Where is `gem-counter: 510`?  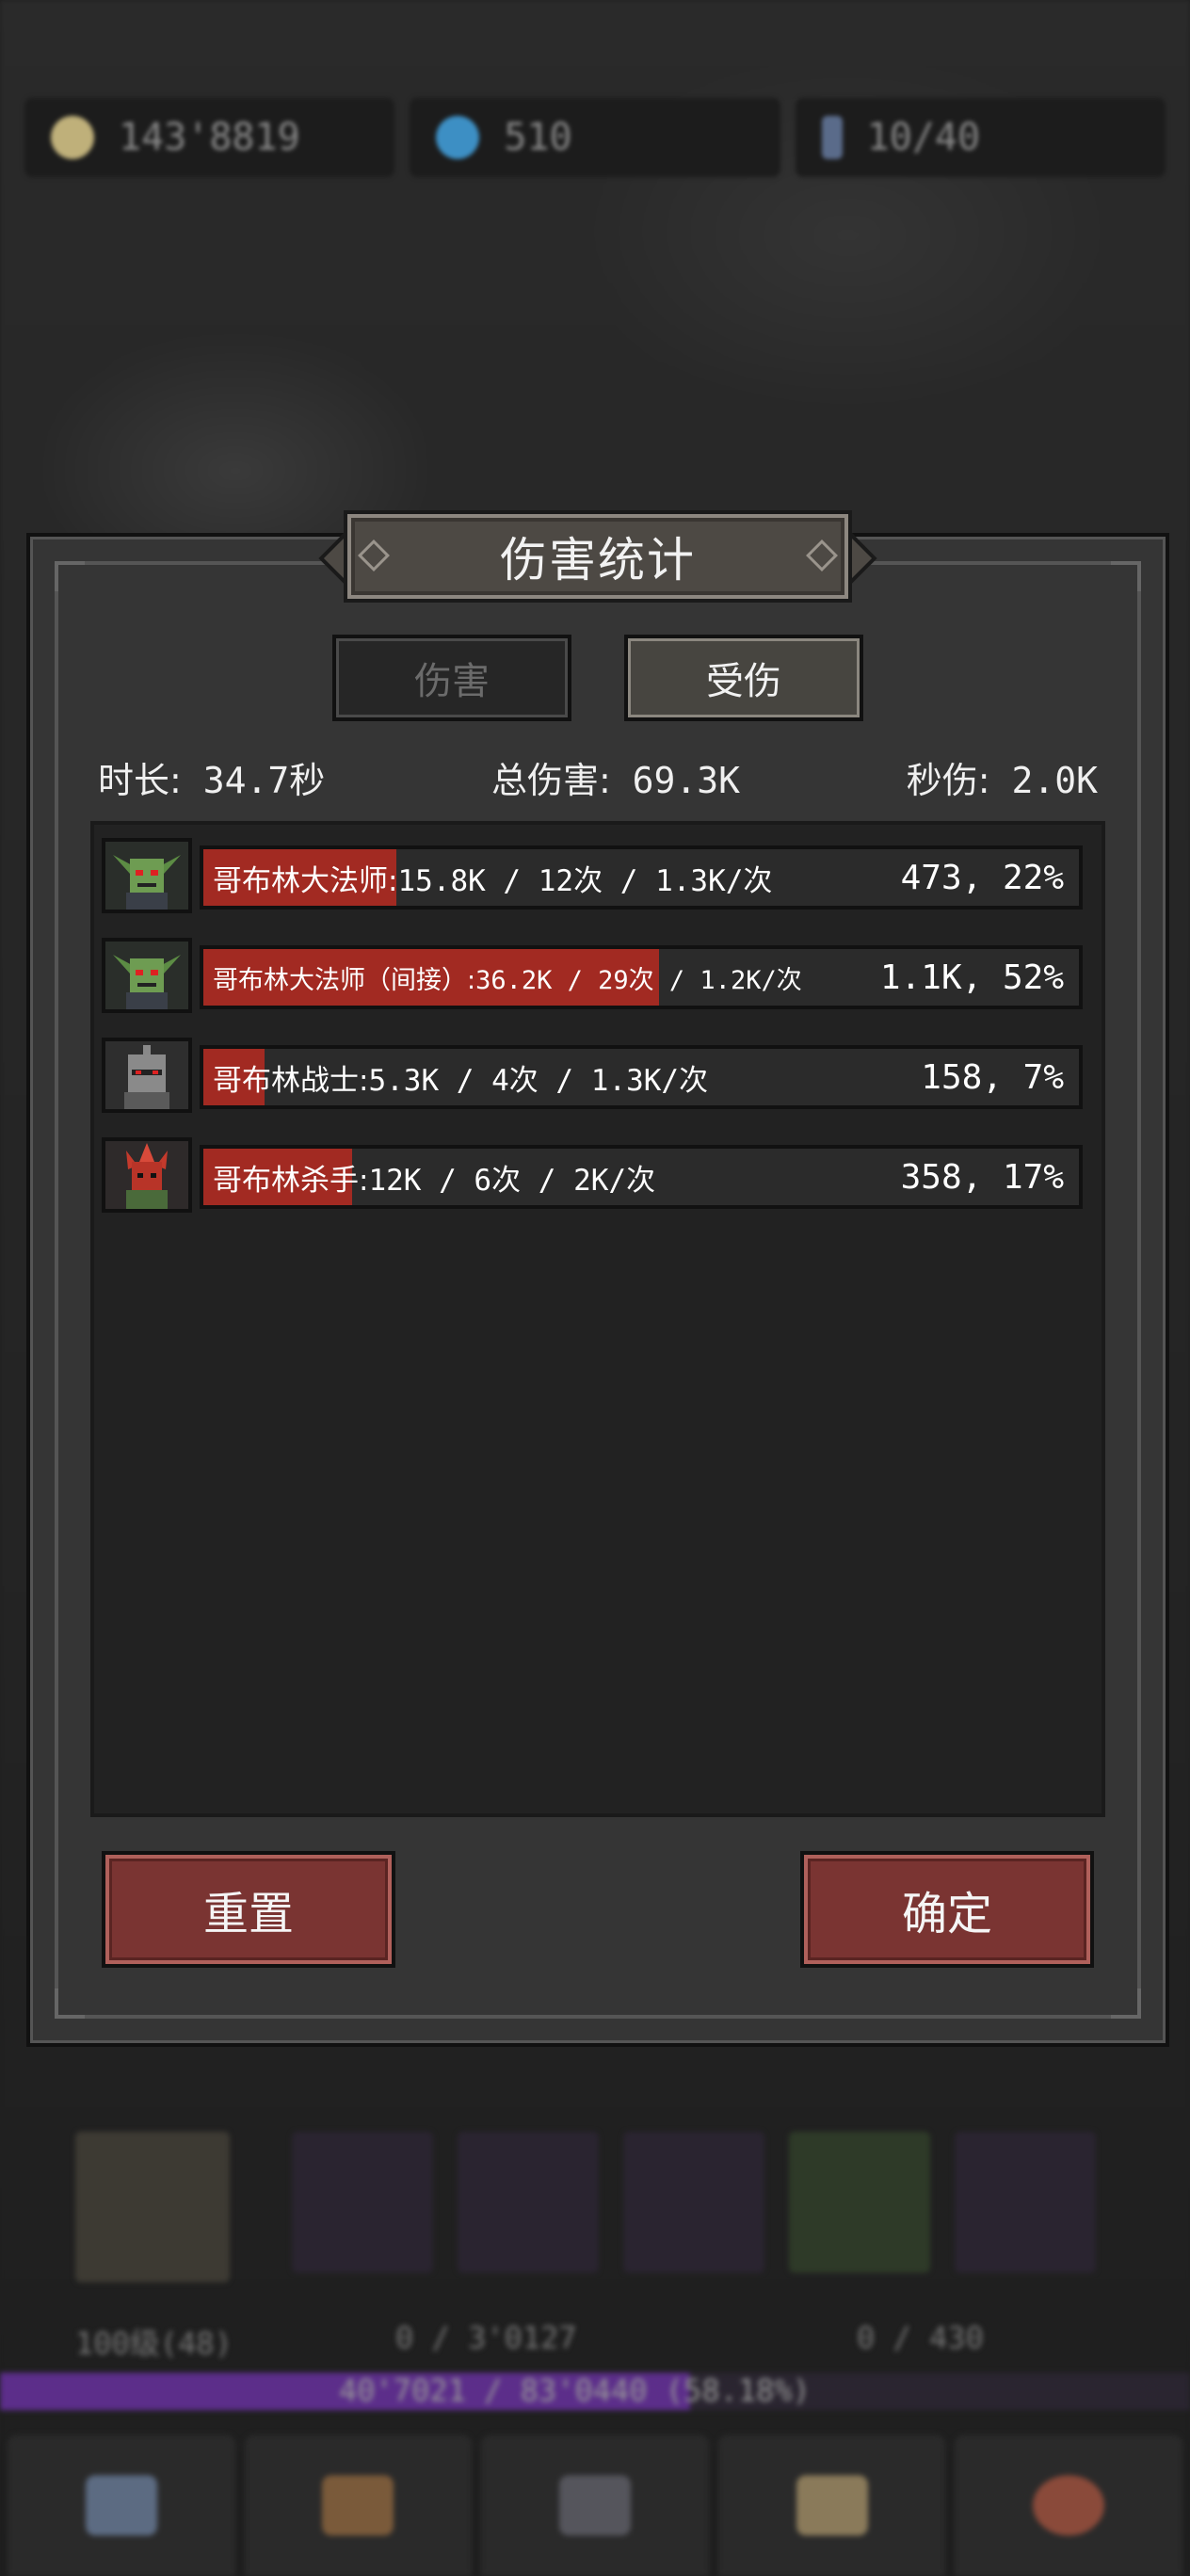
gem-counter: 510 is located at coordinates (595, 137).